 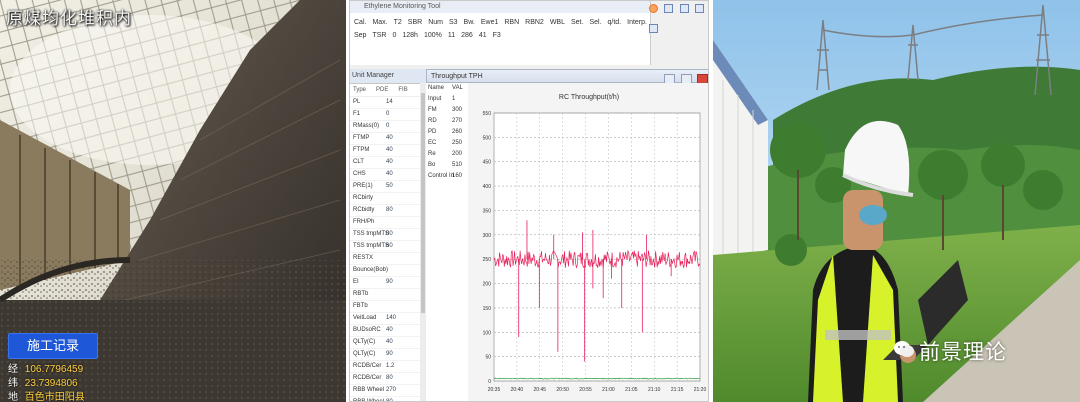 What do you see at coordinates (388, 90) in the screenshot?
I see `unit-list-columns: Type PDE FIB` at bounding box center [388, 90].